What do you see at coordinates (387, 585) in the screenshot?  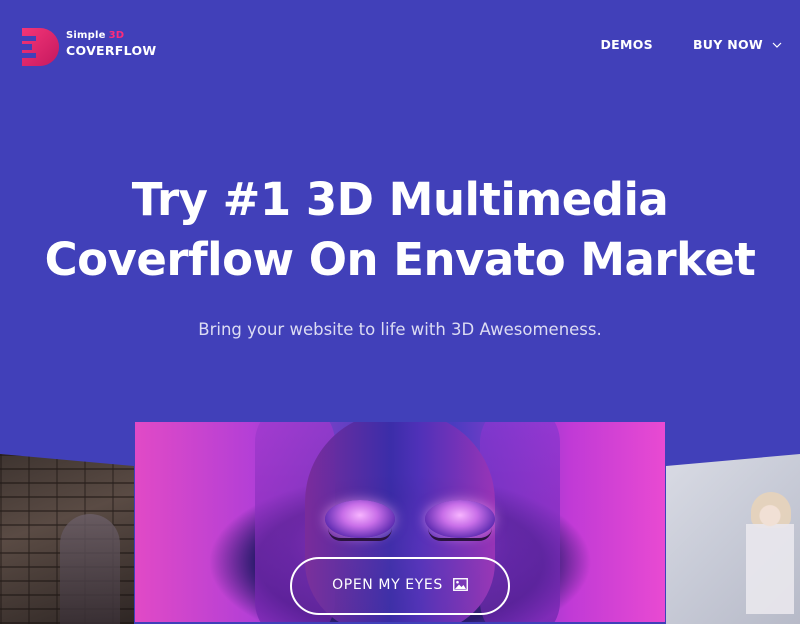 I see `cta-label: OPEN MY EYES` at bounding box center [387, 585].